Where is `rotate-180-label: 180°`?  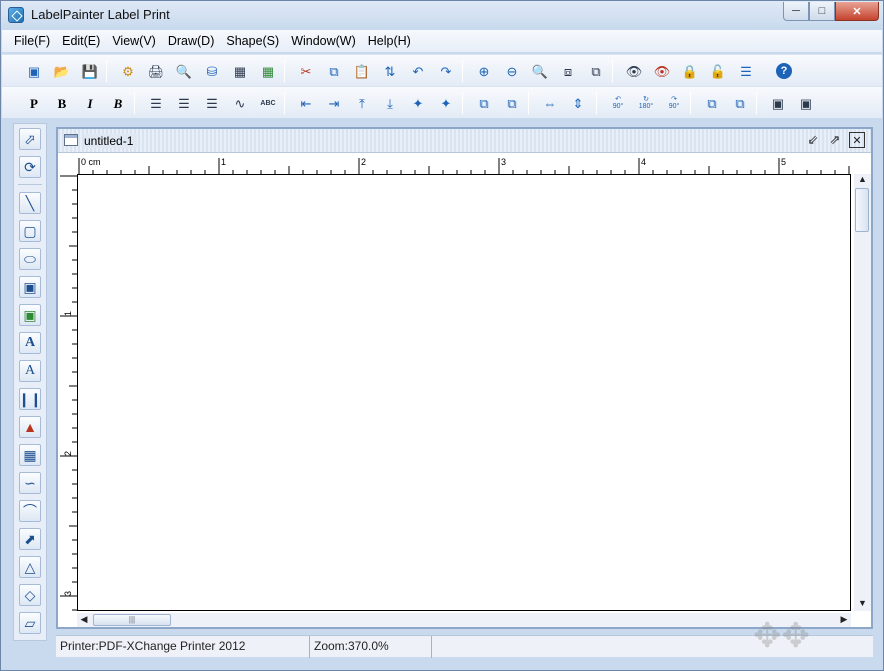 rotate-180-label: 180° is located at coordinates (646, 106).